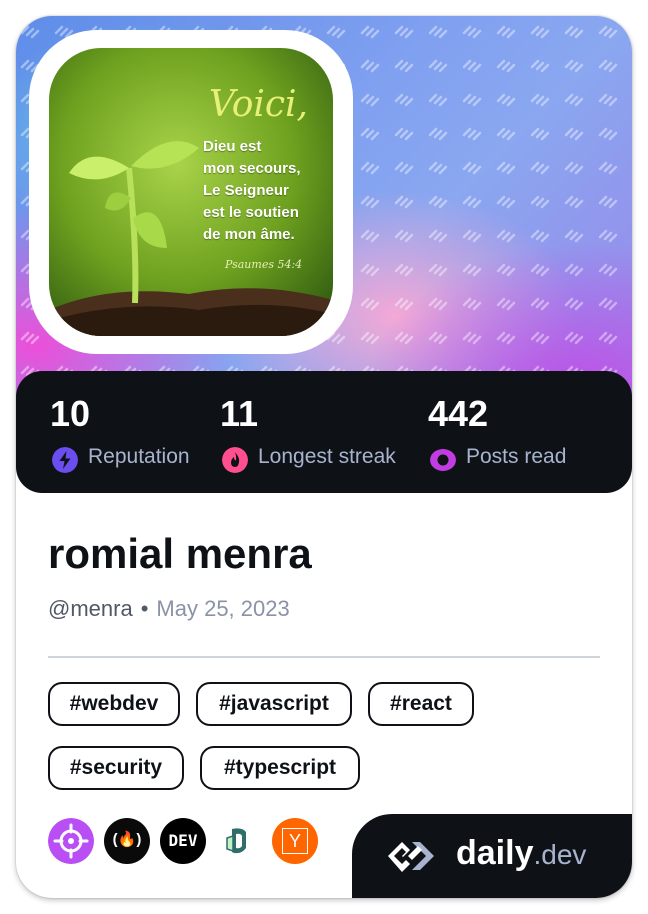 This screenshot has width=648, height=914. What do you see at coordinates (139, 456) in the screenshot?
I see `stat-label: Reputation` at bounding box center [139, 456].